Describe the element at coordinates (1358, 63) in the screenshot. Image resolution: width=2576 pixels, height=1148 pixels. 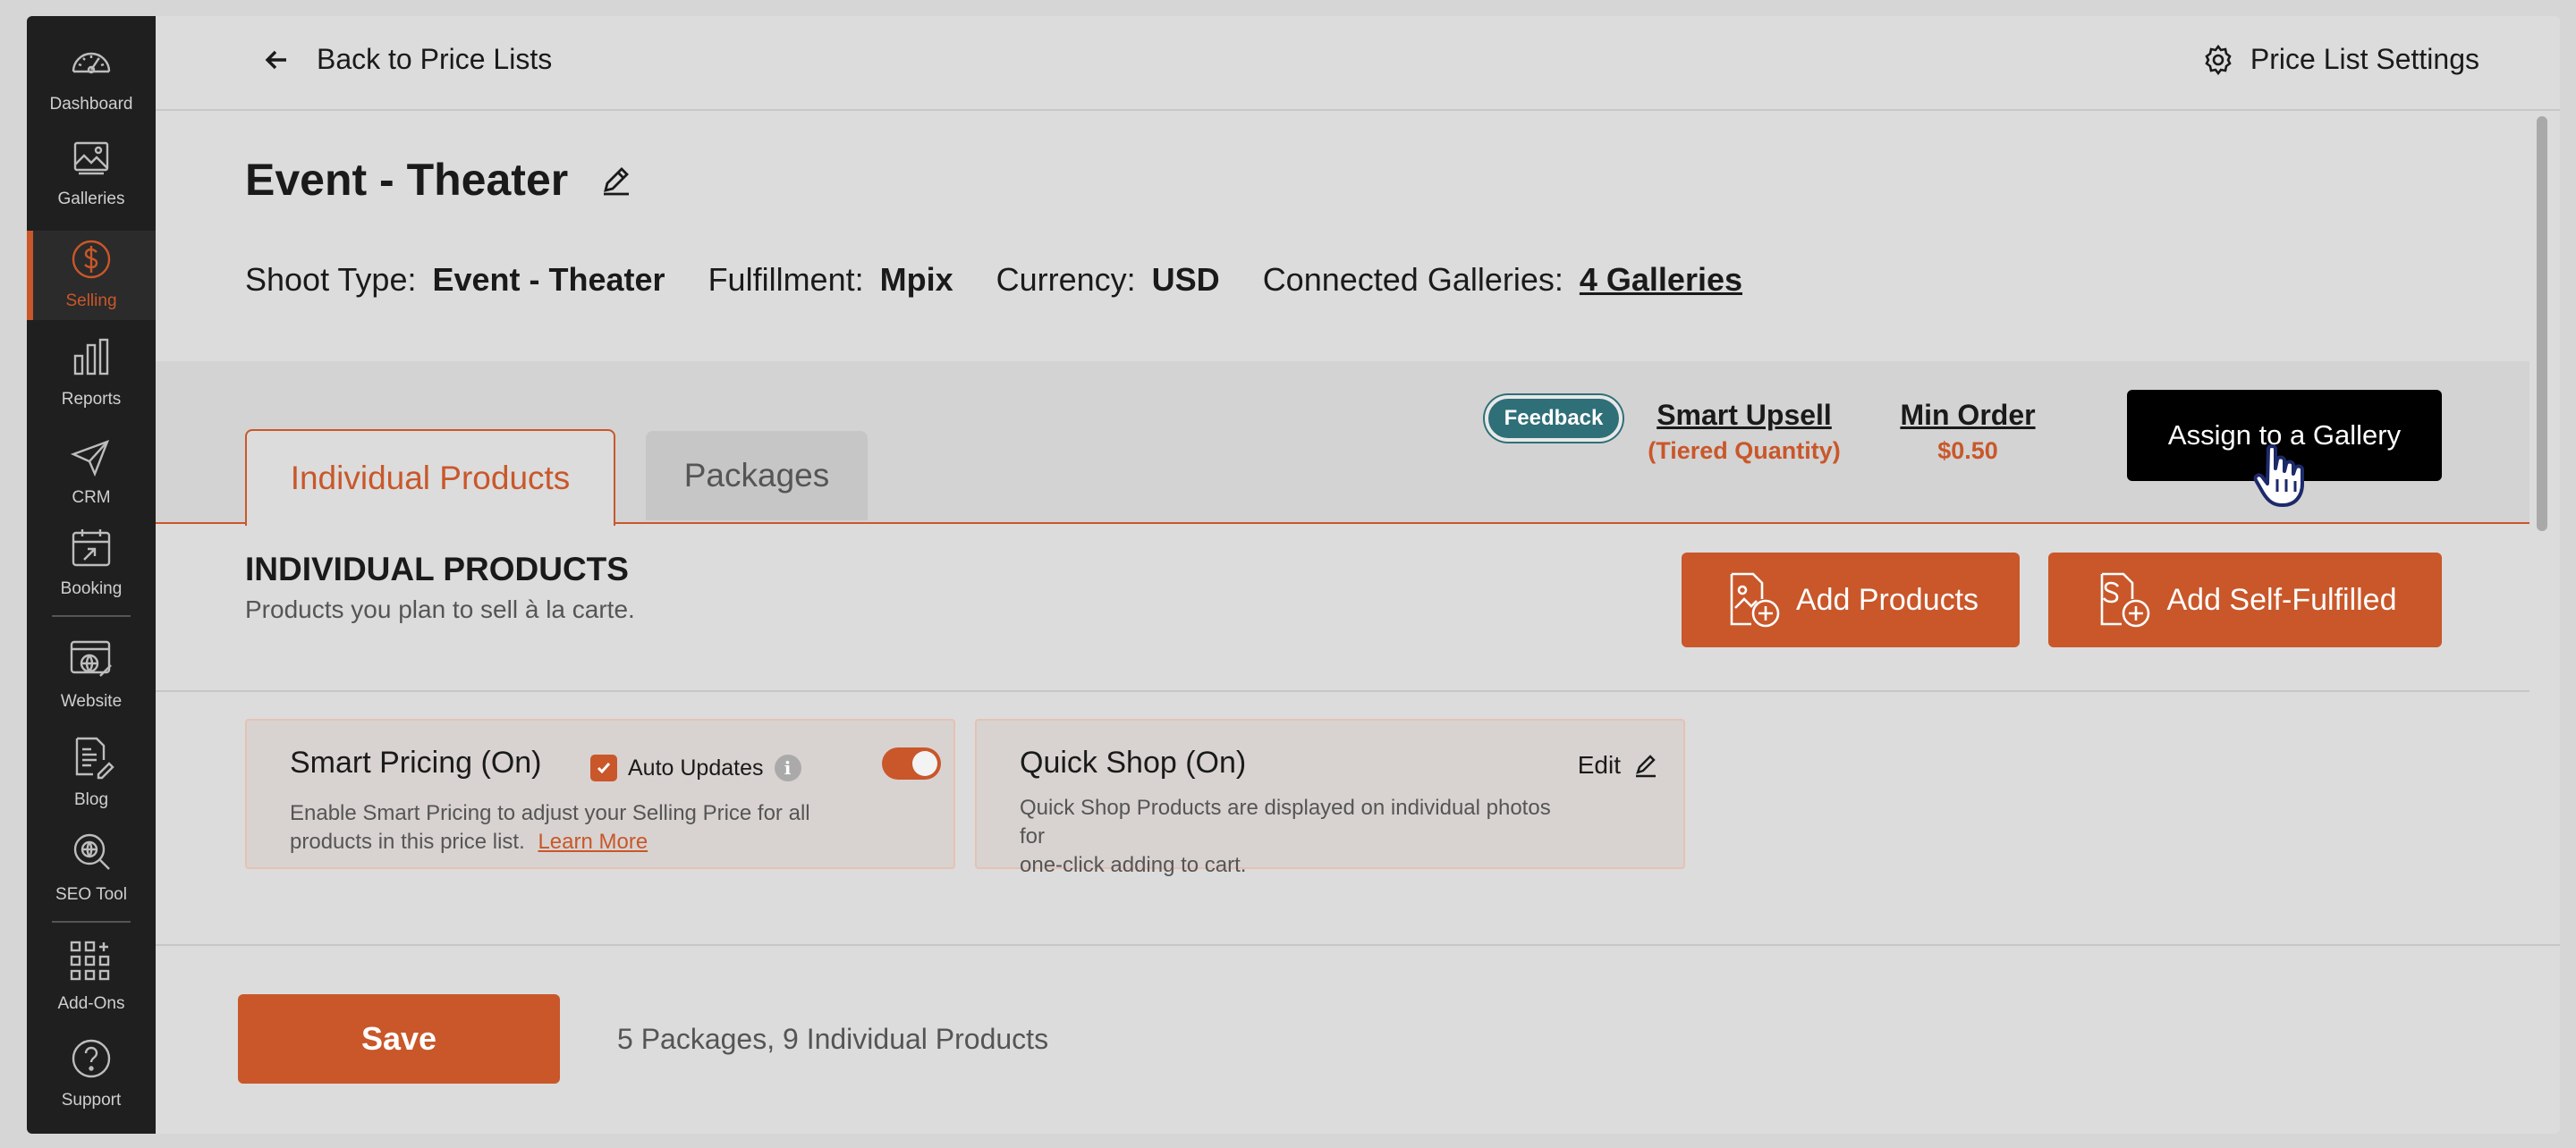
I see `top-bar: Back to Price Lists Price List Settings` at that location.